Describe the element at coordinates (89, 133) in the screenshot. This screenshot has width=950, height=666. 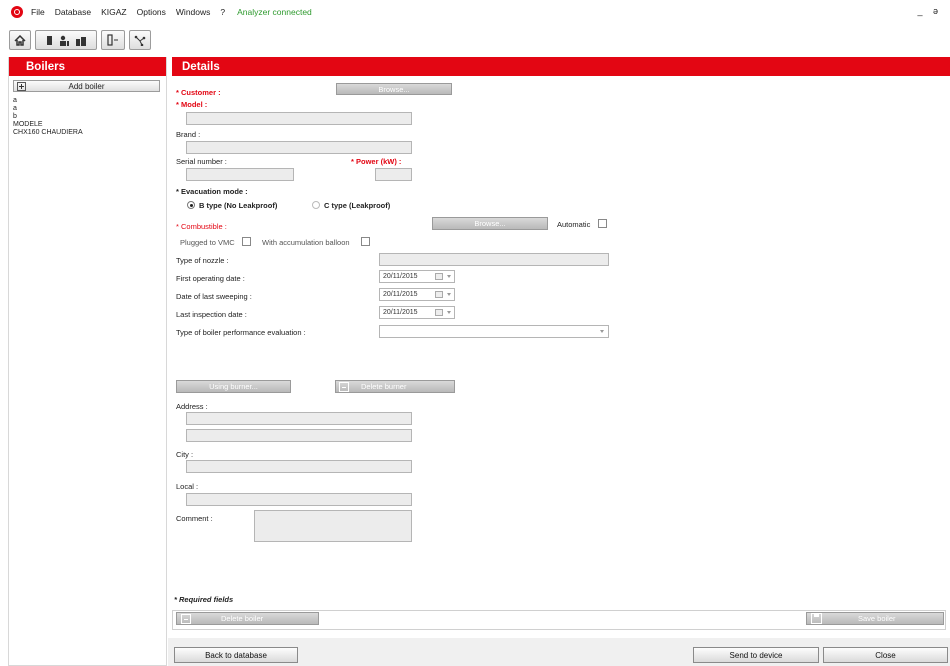
I see `boiler-list-item: CHX160 CHAUDIERA` at that location.